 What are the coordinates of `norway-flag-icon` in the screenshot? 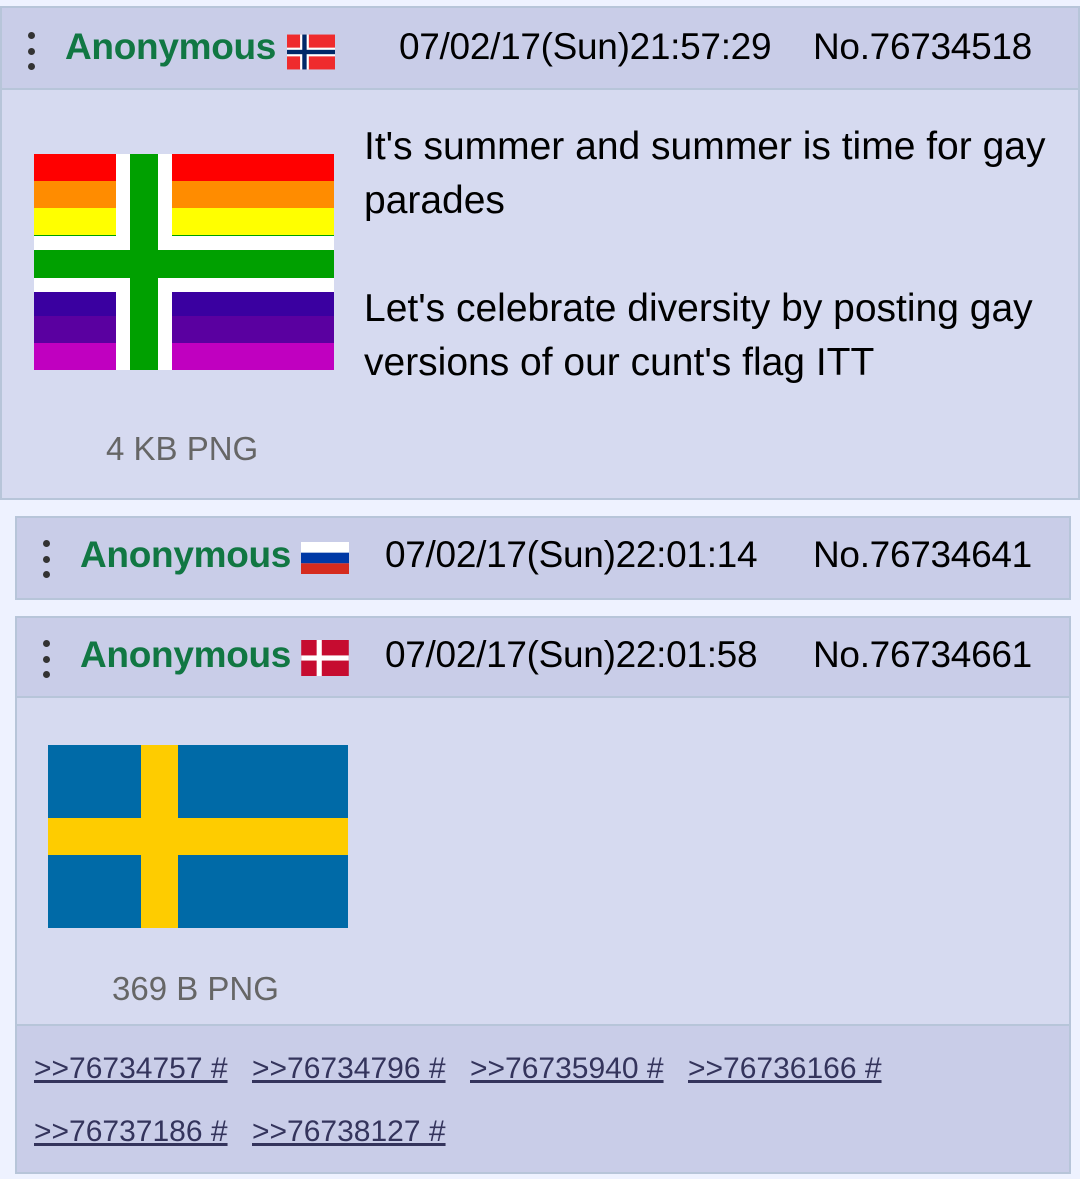 It's located at (311, 52).